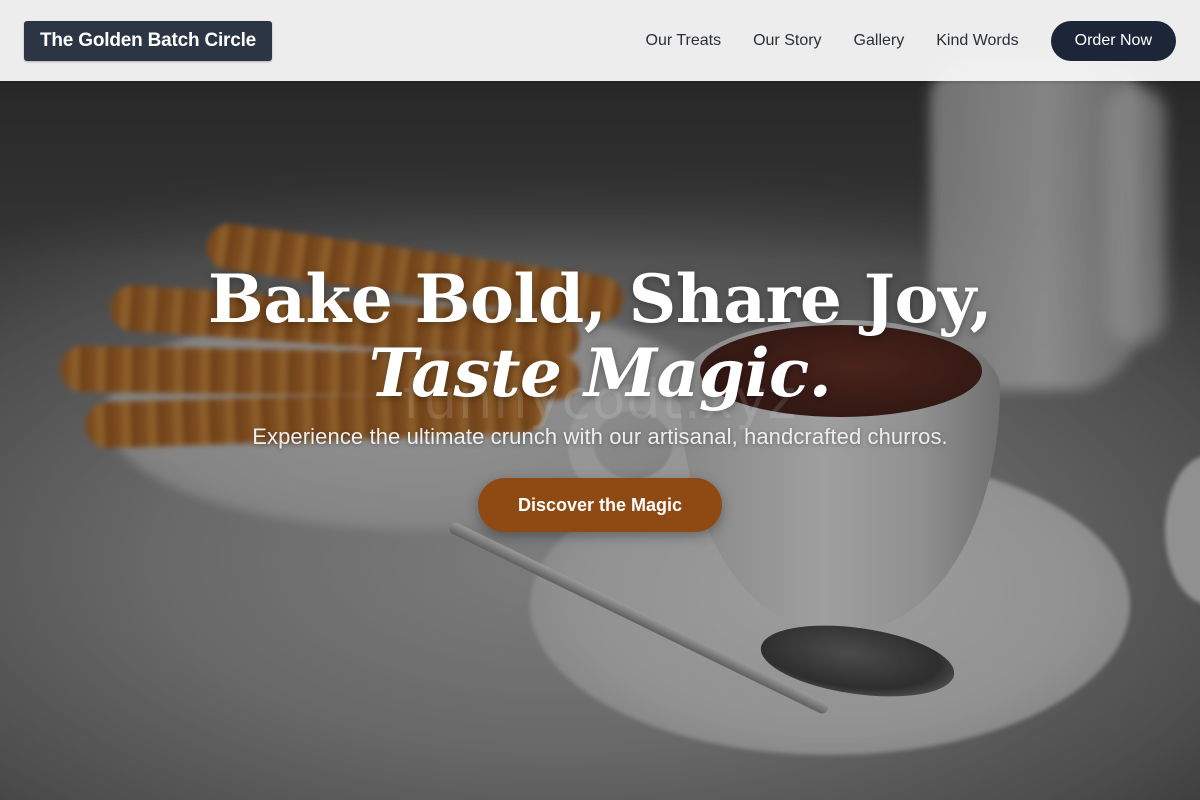 Image resolution: width=1200 pixels, height=800 pixels. Describe the element at coordinates (787, 41) in the screenshot. I see `nav-link-our-story: Our Story` at that location.